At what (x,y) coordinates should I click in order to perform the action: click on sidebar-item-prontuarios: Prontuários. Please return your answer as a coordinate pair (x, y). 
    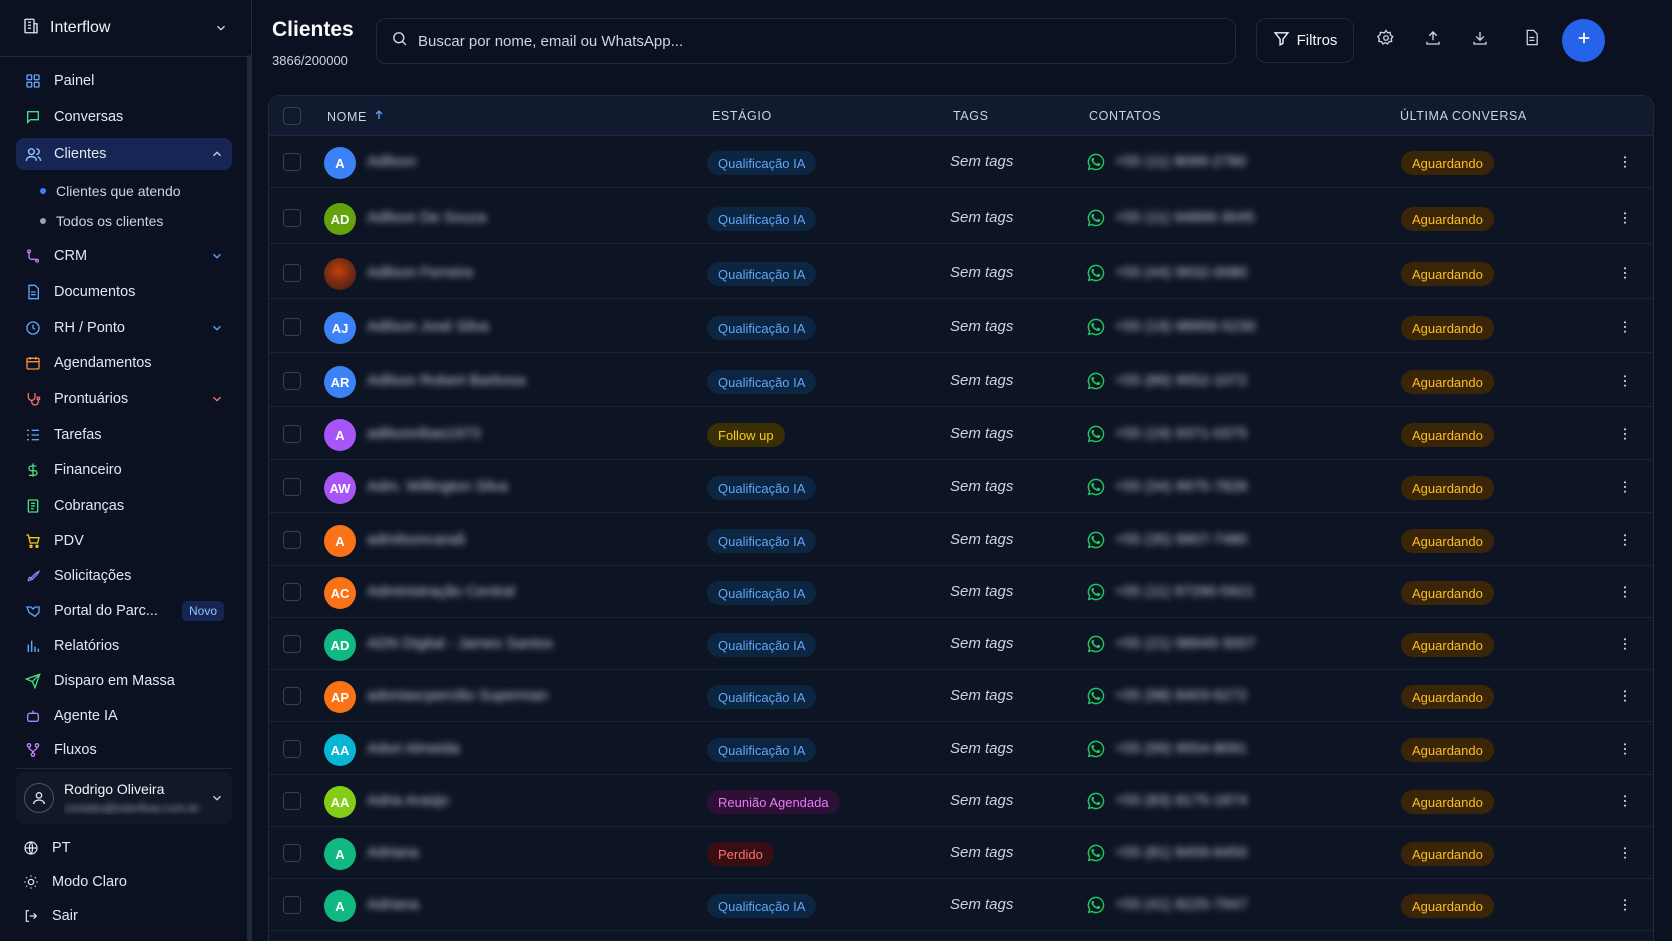
    Looking at the image, I should click on (124, 399).